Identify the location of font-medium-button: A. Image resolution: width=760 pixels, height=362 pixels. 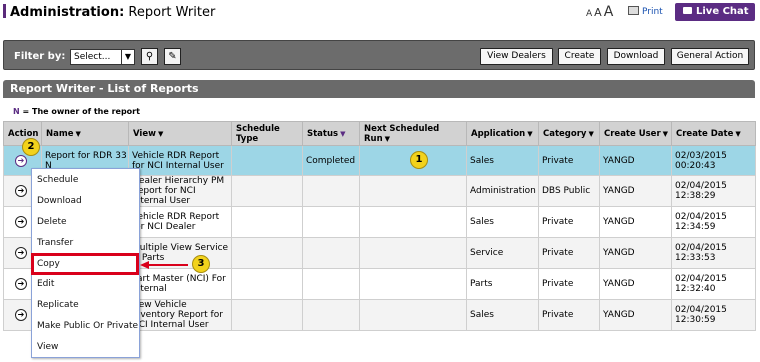
(598, 12).